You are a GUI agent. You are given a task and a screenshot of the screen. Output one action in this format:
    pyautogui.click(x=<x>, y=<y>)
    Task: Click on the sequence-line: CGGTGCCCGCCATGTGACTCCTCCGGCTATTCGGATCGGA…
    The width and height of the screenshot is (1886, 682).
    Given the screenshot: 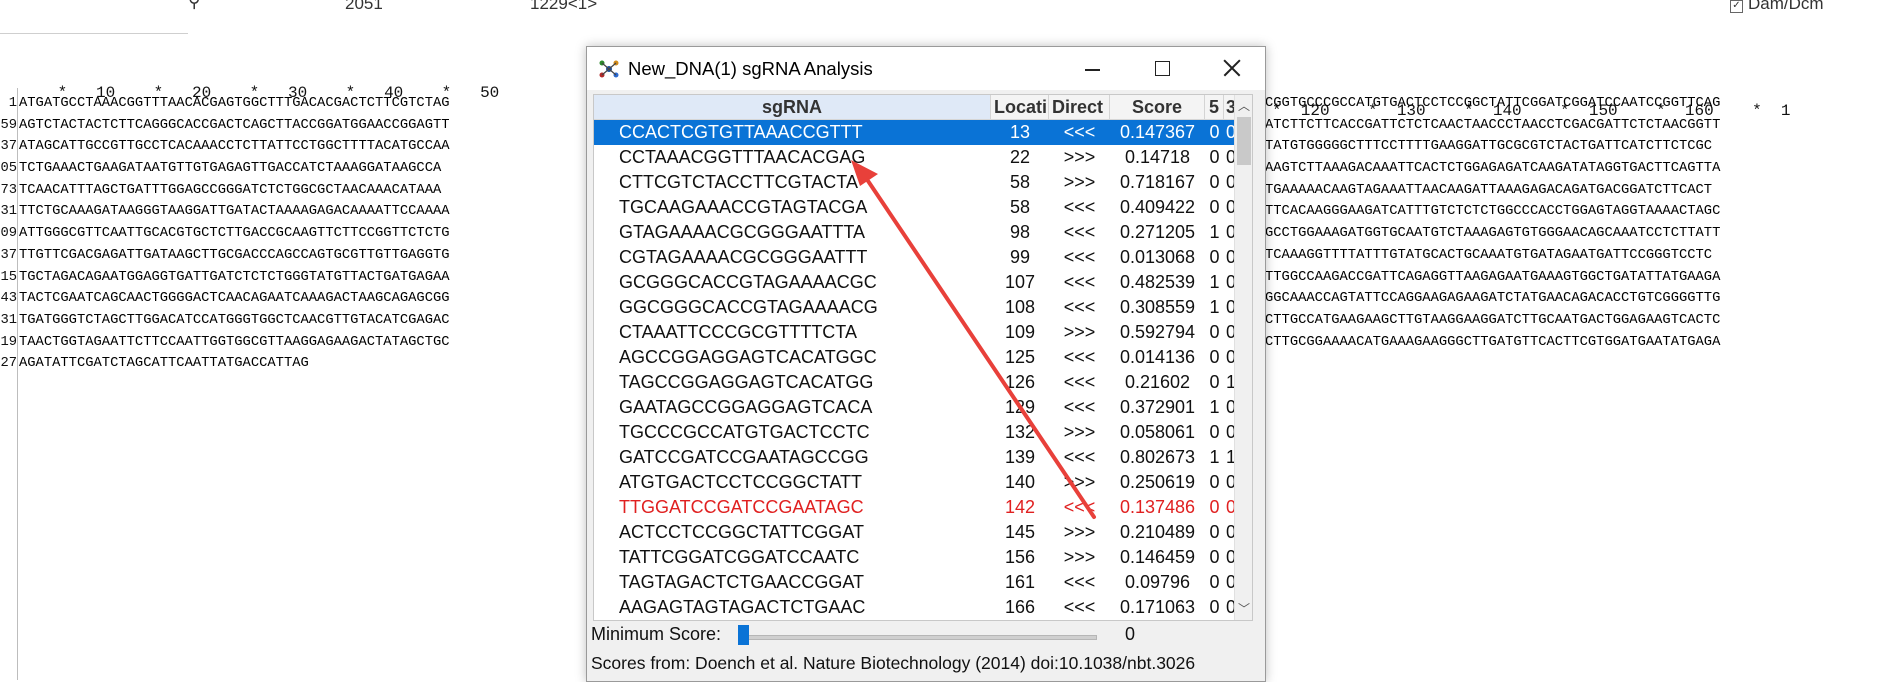 What is the action you would take?
    pyautogui.click(x=1493, y=103)
    